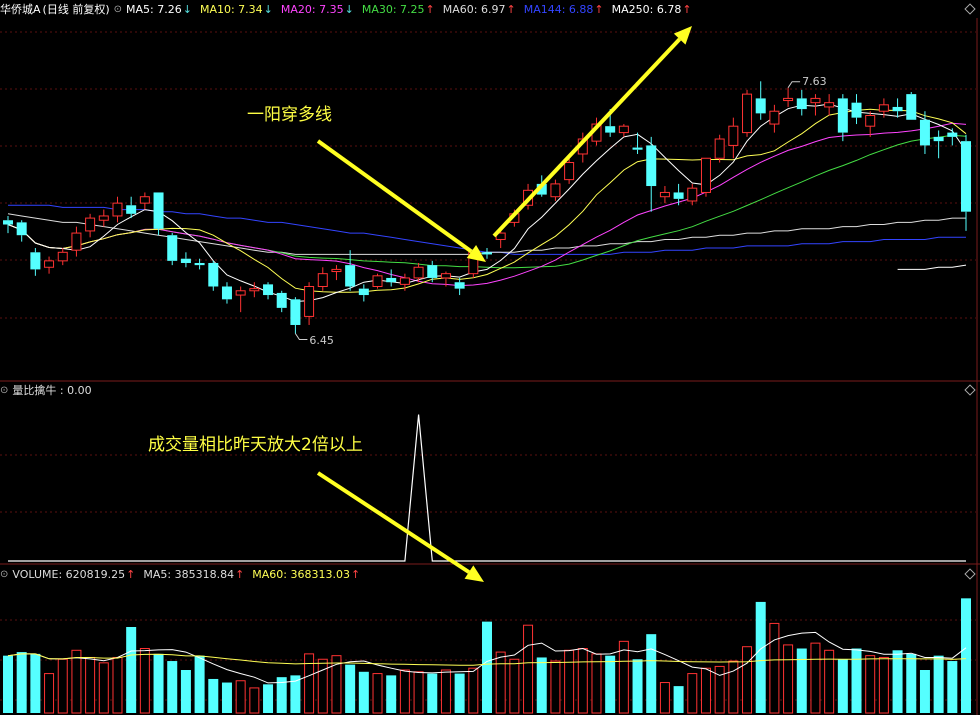 The height and width of the screenshot is (715, 980). What do you see at coordinates (794, 84) in the screenshot?
I see `high-marker` at bounding box center [794, 84].